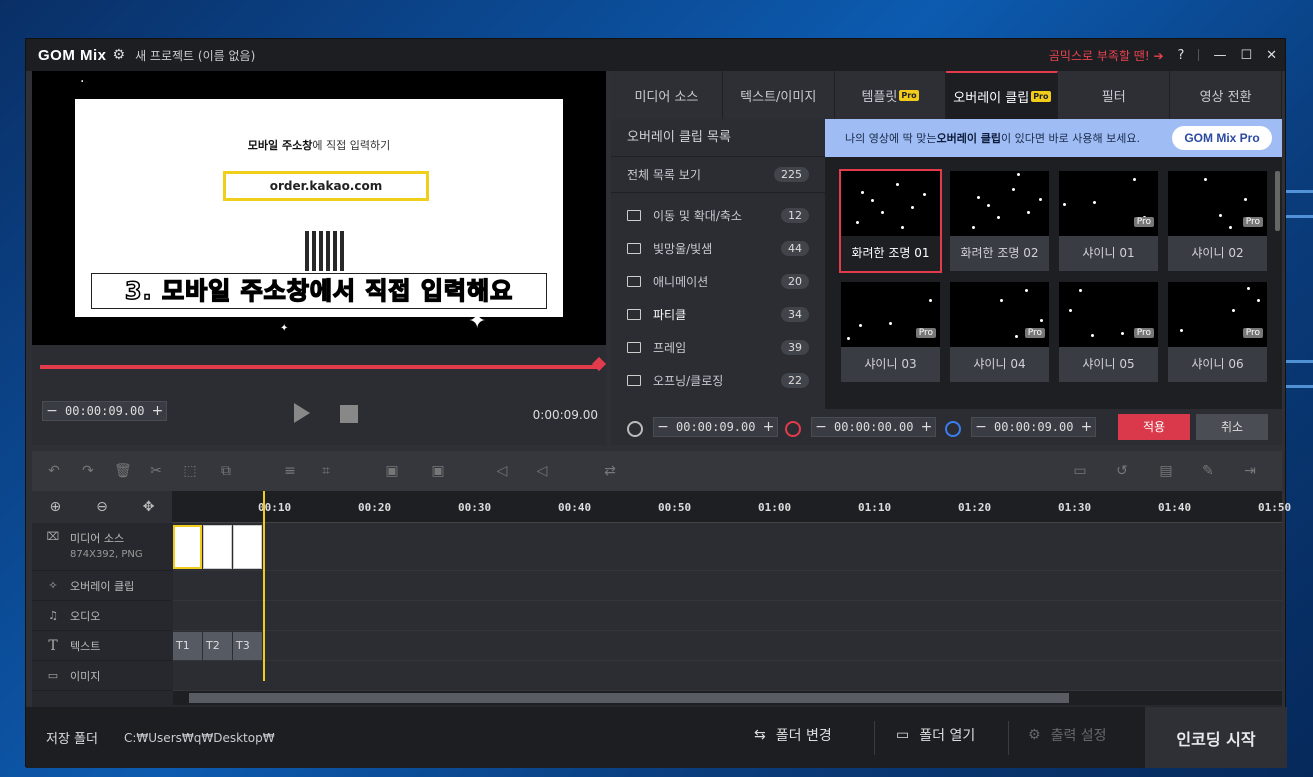 The height and width of the screenshot is (777, 1313). Describe the element at coordinates (1067, 735) in the screenshot. I see `output-settings-button: ⚙ 출력 설정` at that location.